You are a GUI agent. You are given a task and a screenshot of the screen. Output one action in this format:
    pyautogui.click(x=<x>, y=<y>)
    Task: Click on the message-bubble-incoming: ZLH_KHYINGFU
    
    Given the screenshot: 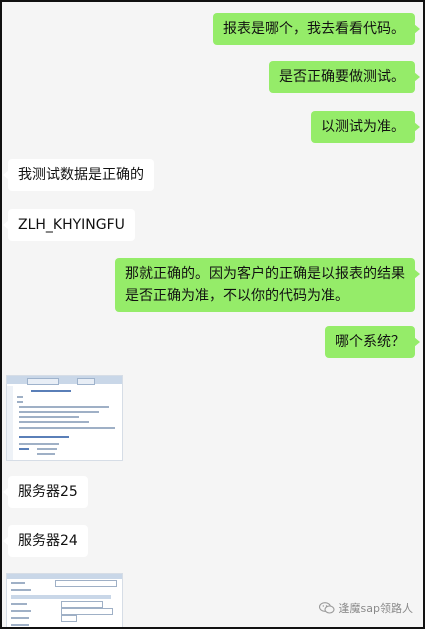 What is the action you would take?
    pyautogui.click(x=69, y=225)
    